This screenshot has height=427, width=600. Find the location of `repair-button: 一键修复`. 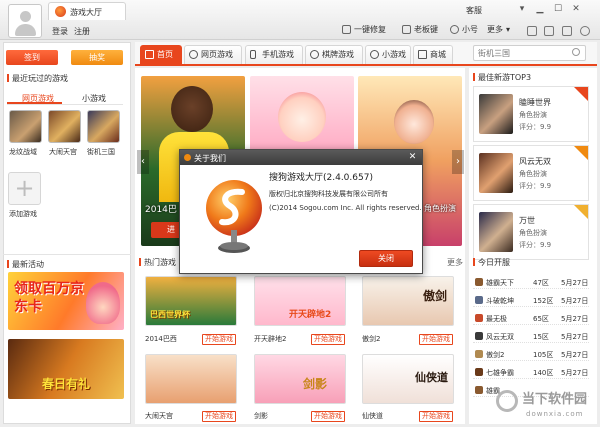

repair-button: 一键修复 is located at coordinates (364, 29).